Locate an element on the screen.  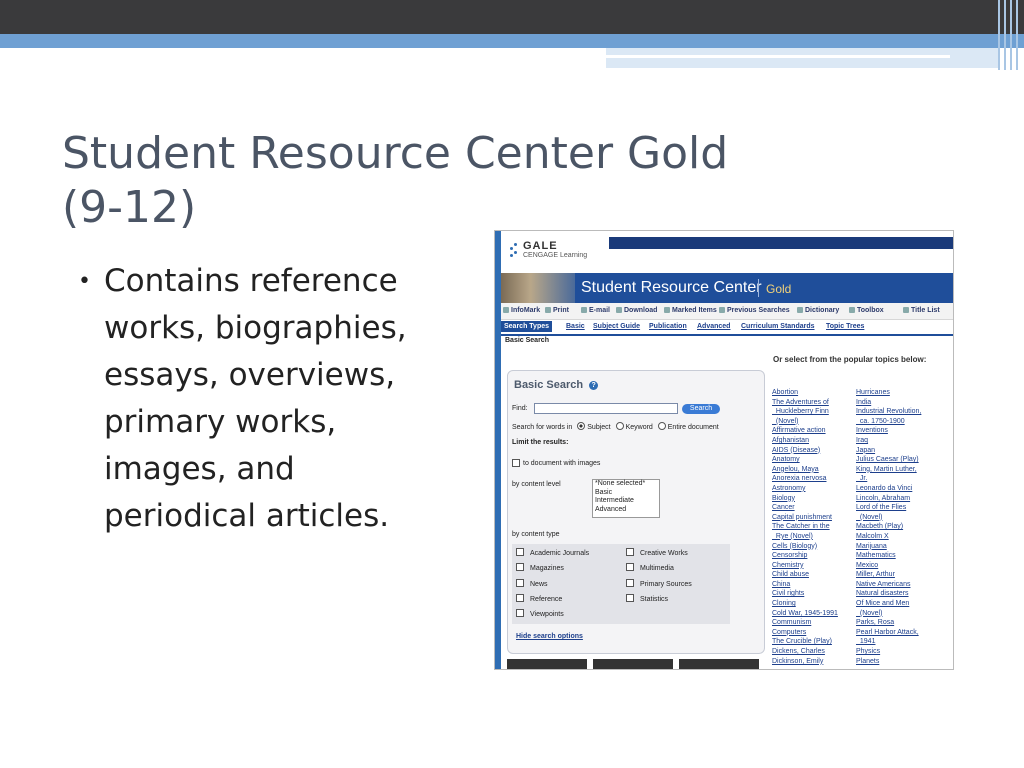
content-type-news: News is located at coordinates (532, 583).